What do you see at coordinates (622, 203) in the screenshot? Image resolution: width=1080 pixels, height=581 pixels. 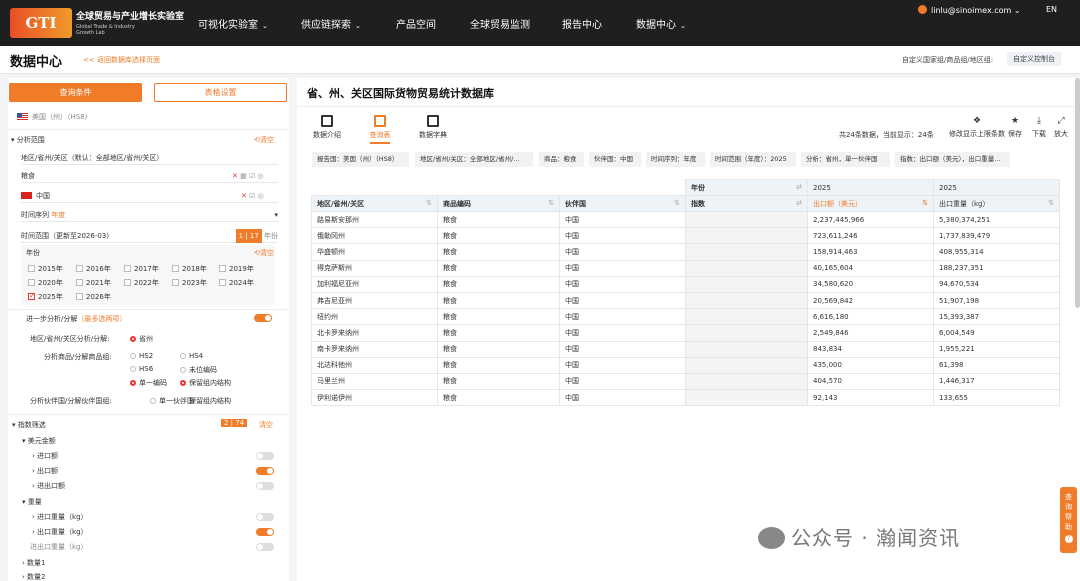 I see `col-header-partner: 伙伴国 ⇅` at bounding box center [622, 203].